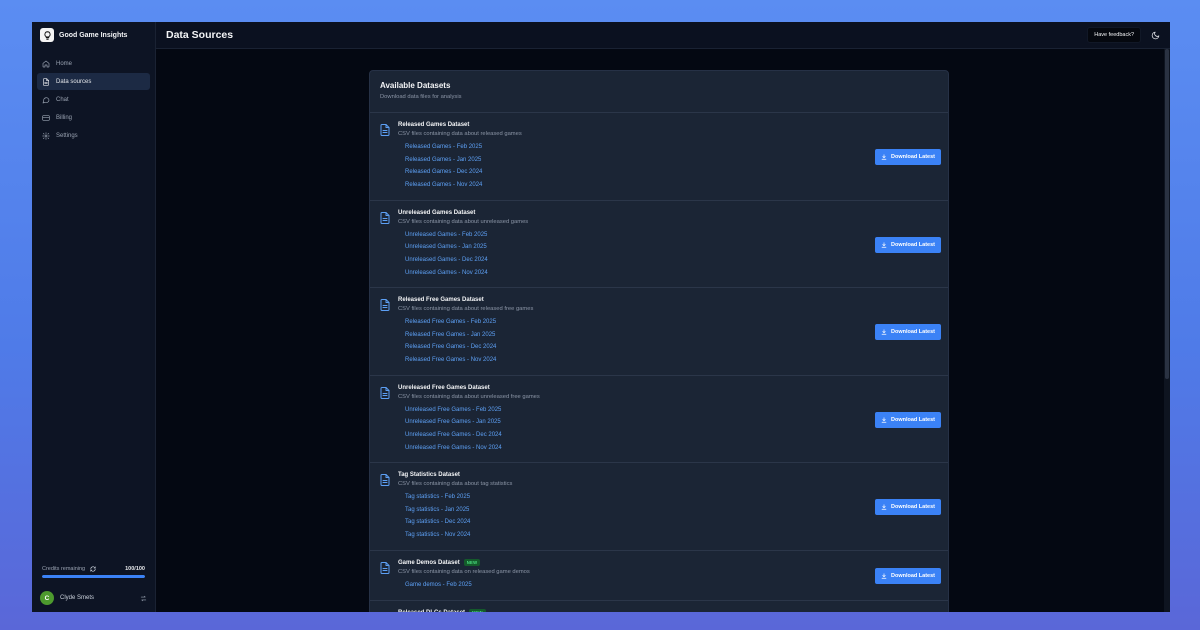 The height and width of the screenshot is (630, 1200). Describe the element at coordinates (200, 35) in the screenshot. I see `page-title: Data Sources` at that location.